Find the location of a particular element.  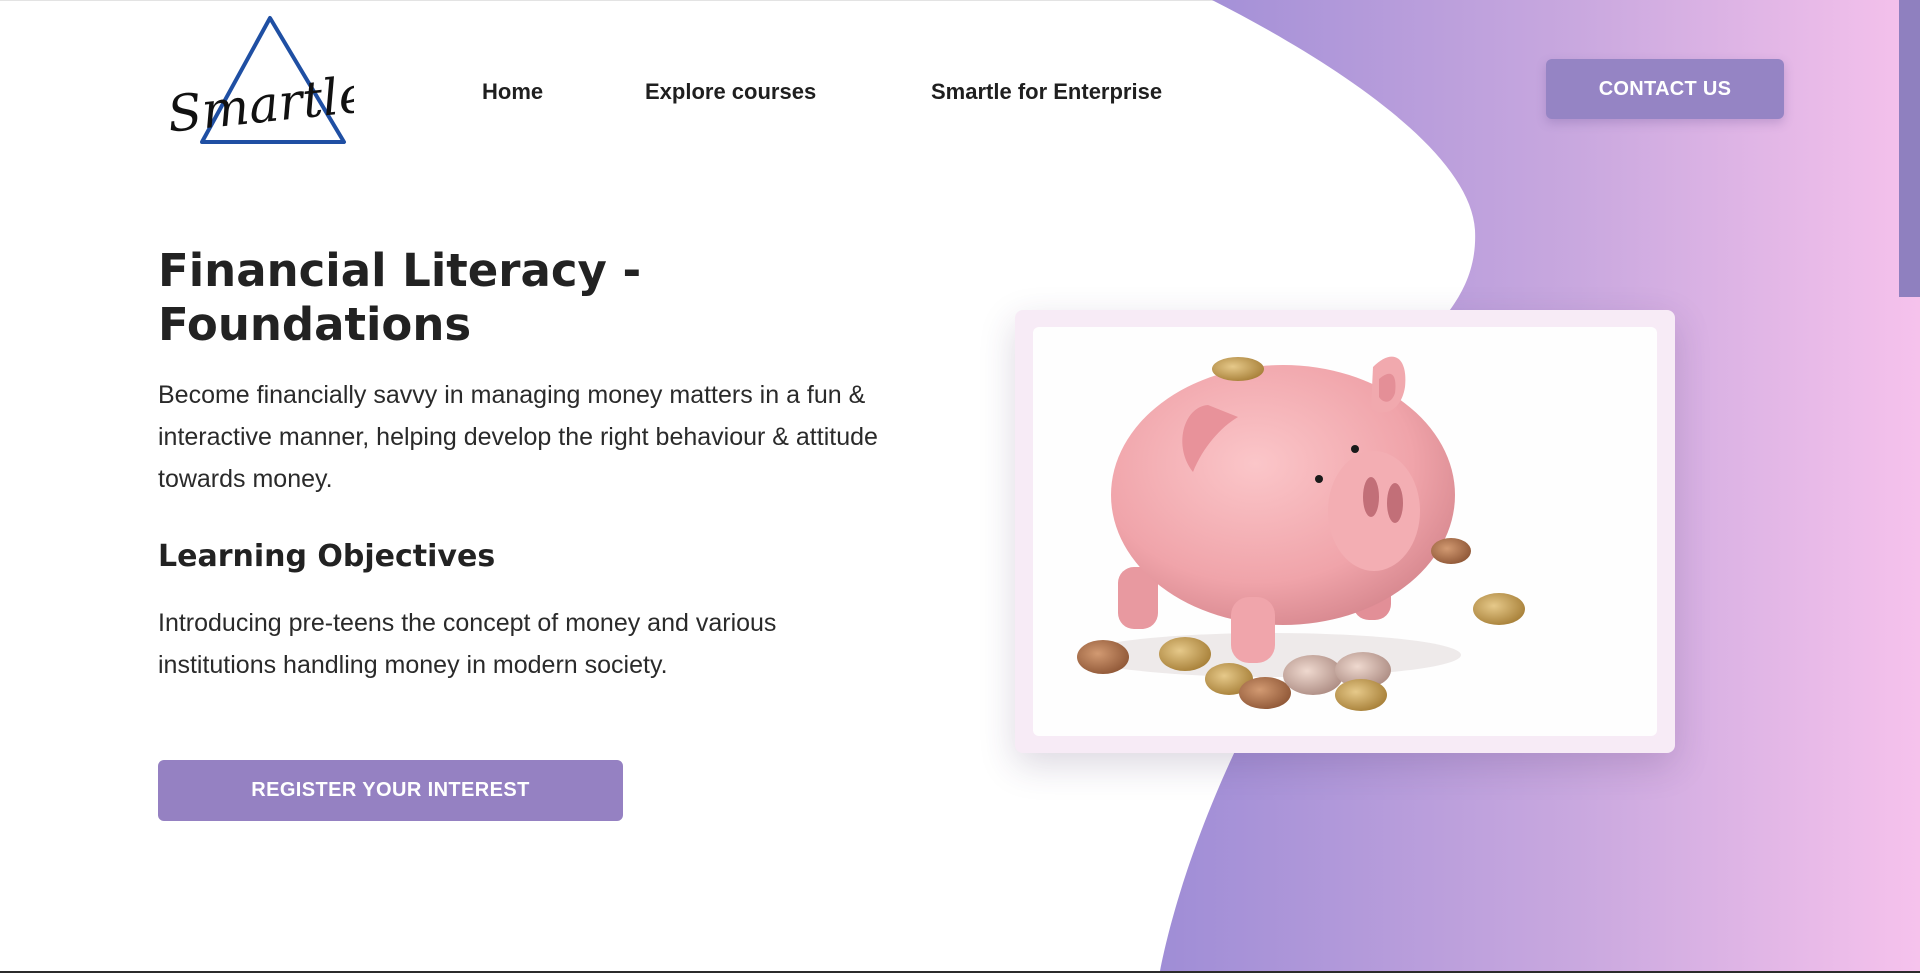

scrollbar-thumb is located at coordinates (1909, 148).